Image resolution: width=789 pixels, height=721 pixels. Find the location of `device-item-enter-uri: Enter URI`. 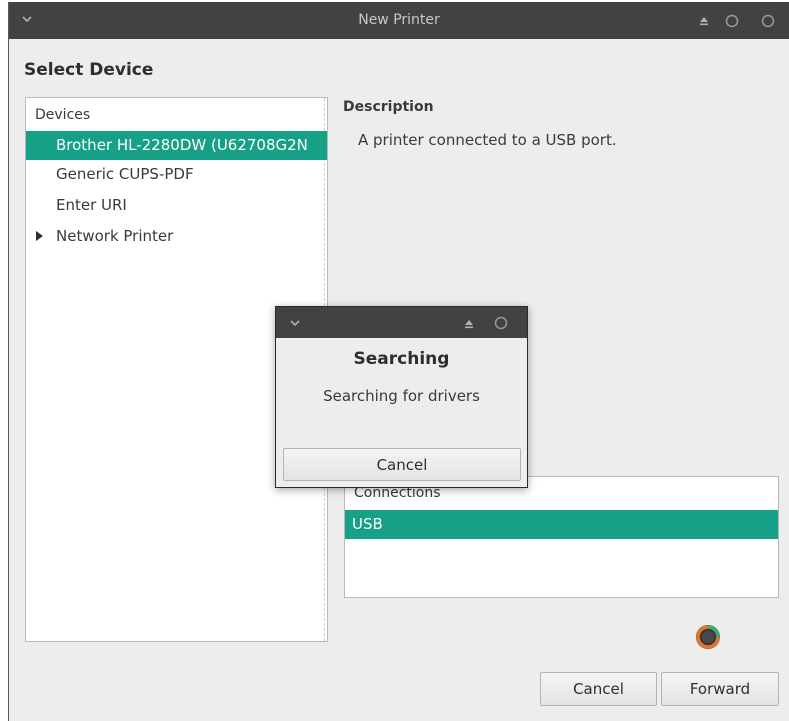

device-item-enter-uri: Enter URI is located at coordinates (176, 205).